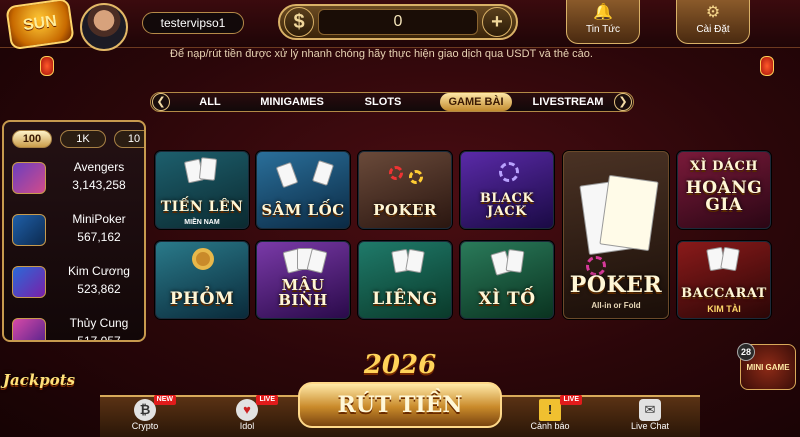 The width and height of the screenshot is (800, 437). I want to click on news-button: 🔔 Tin Tức, so click(603, 22).